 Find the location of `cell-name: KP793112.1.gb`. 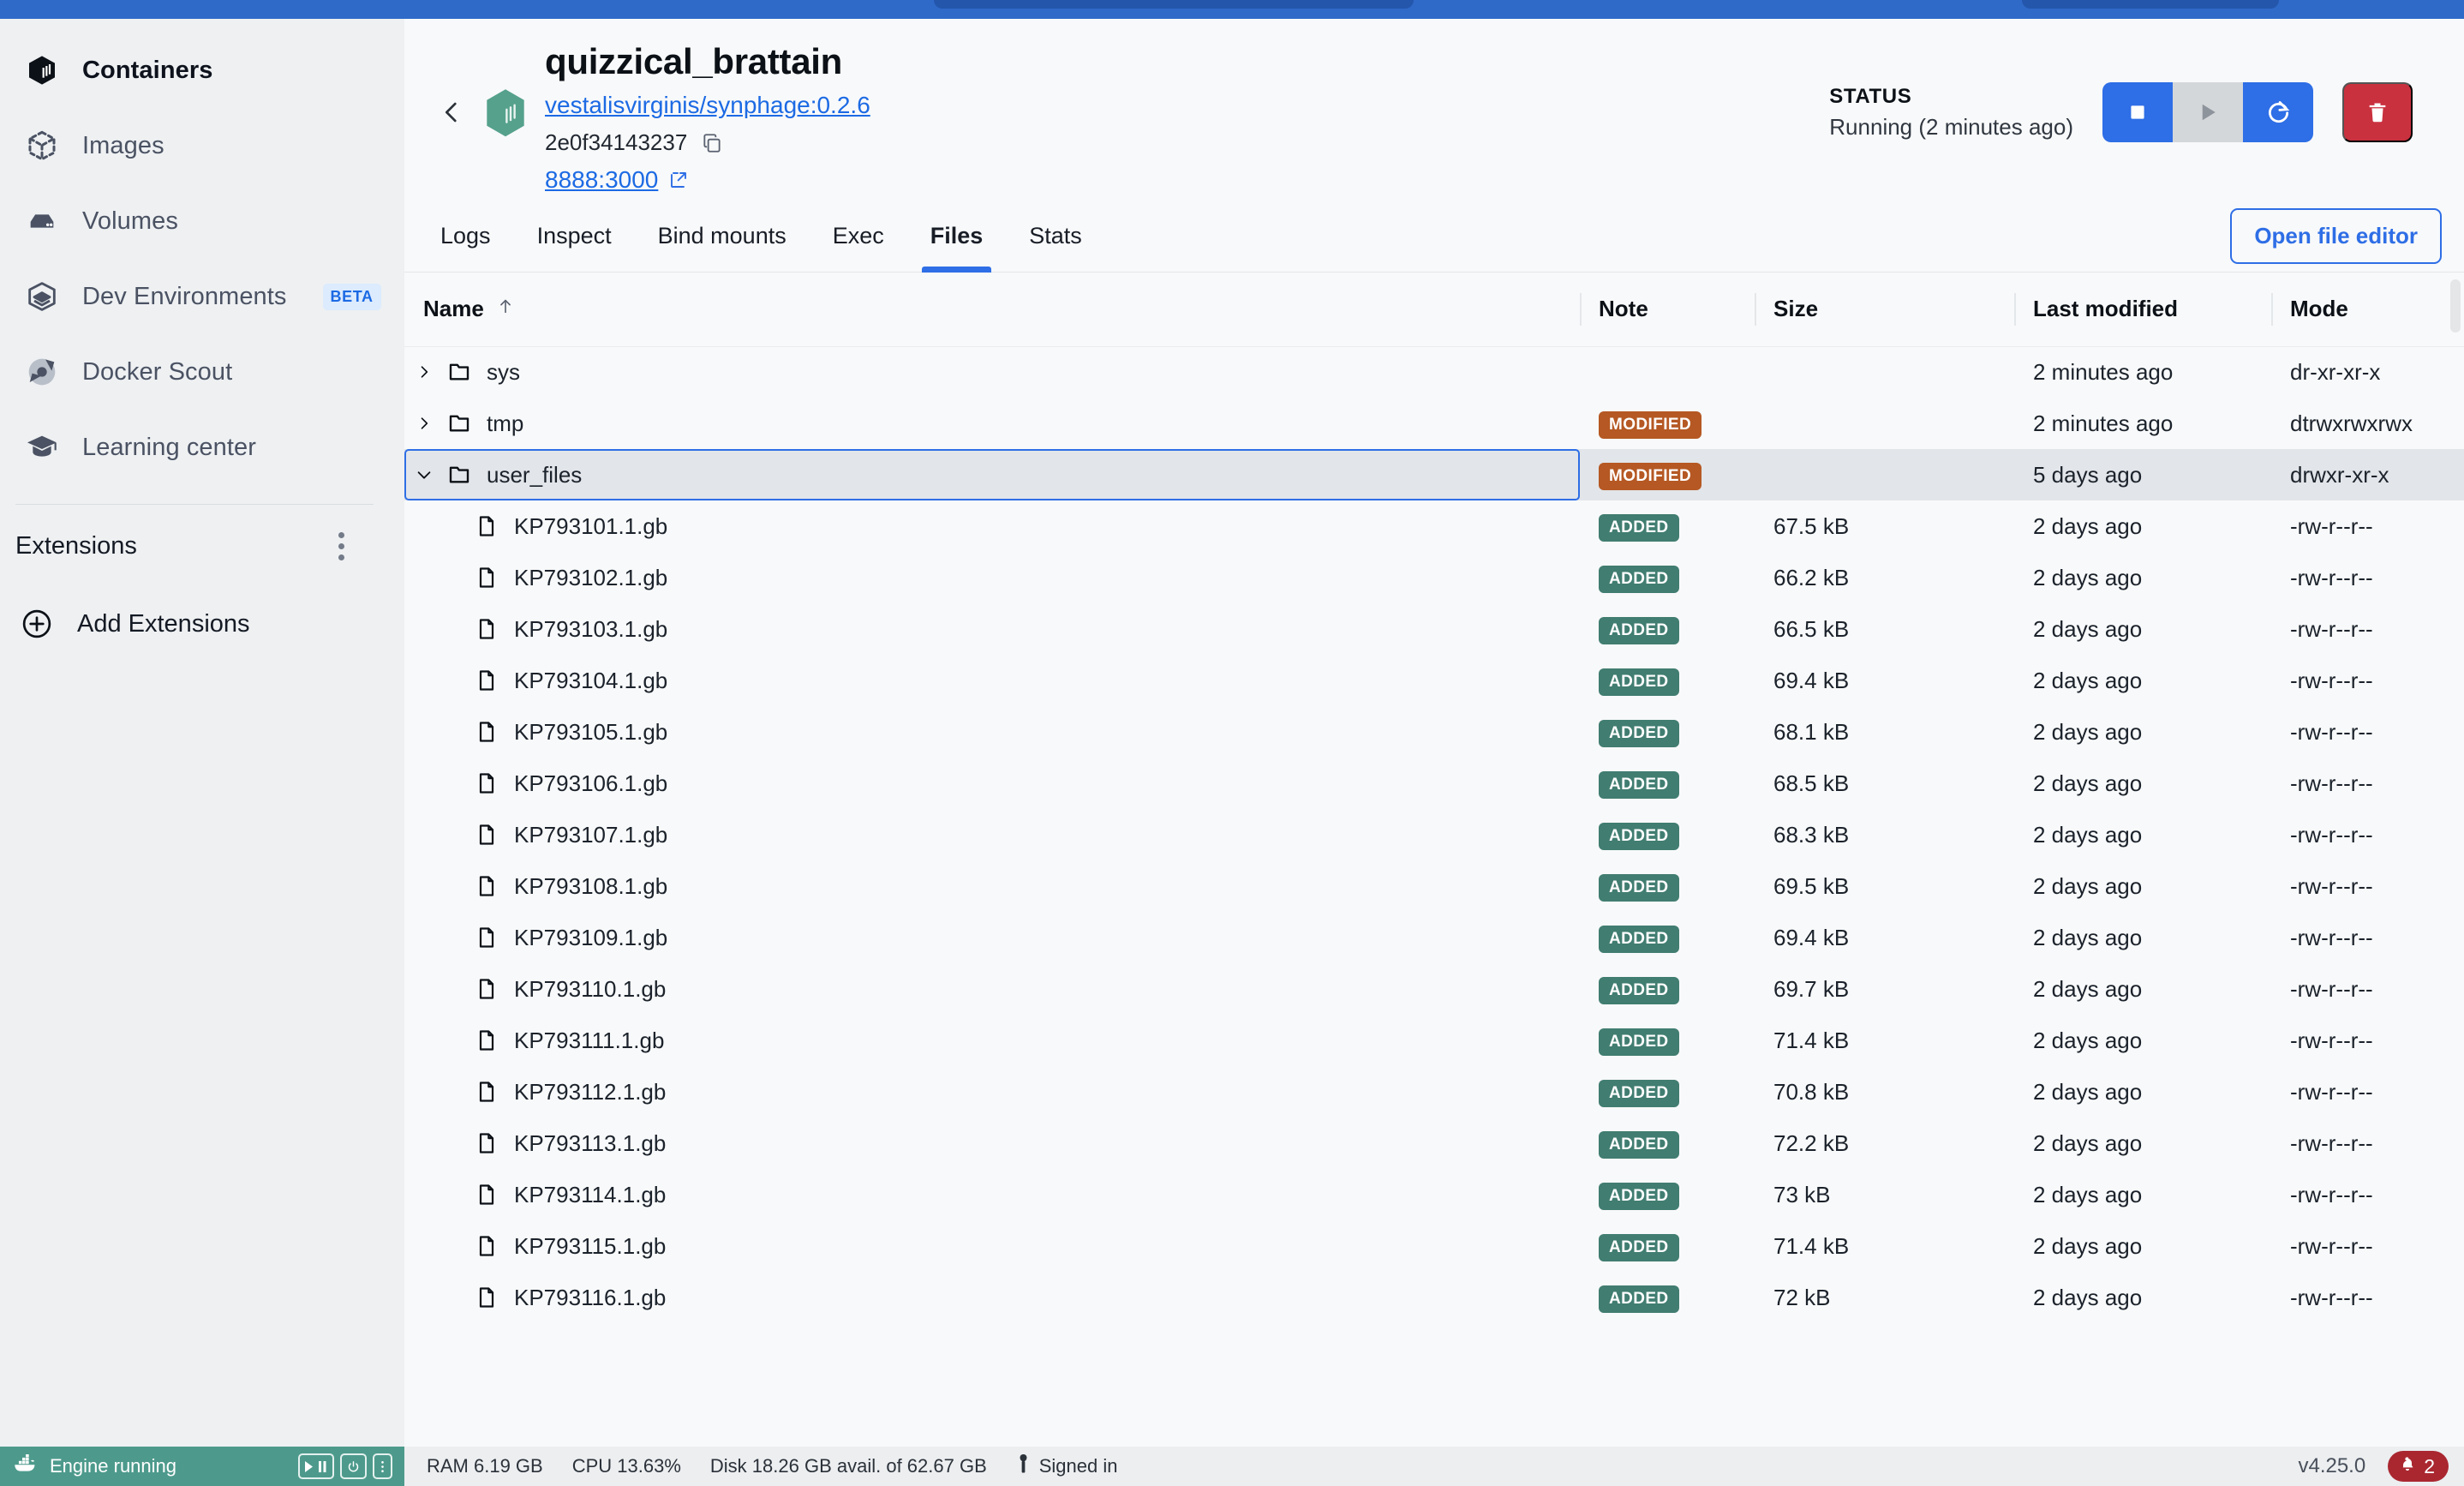

cell-name: KP793112.1.gb is located at coordinates (992, 1091).